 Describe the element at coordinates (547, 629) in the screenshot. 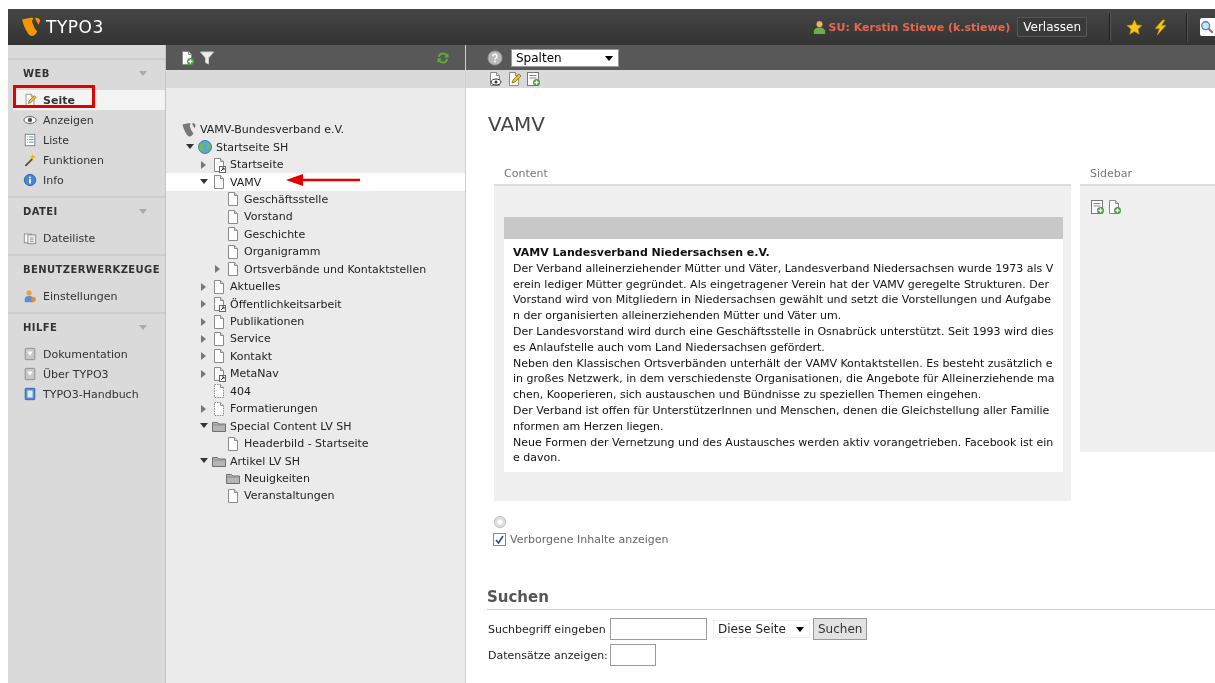

I see `field-label: Suchbegriff eingeben` at that location.